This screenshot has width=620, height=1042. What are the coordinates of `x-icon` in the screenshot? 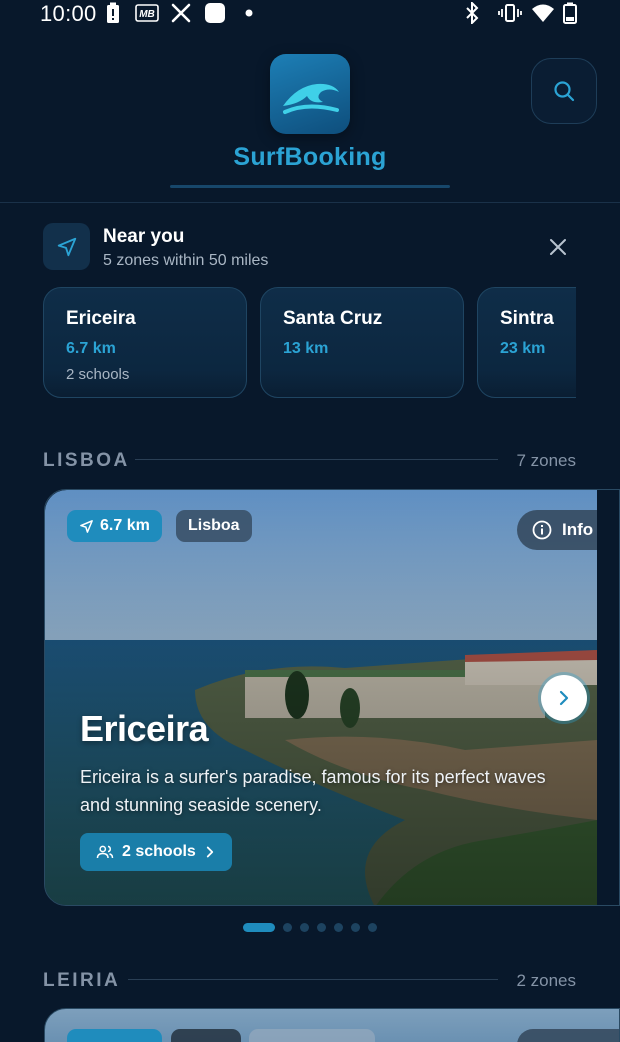 It's located at (181, 13).